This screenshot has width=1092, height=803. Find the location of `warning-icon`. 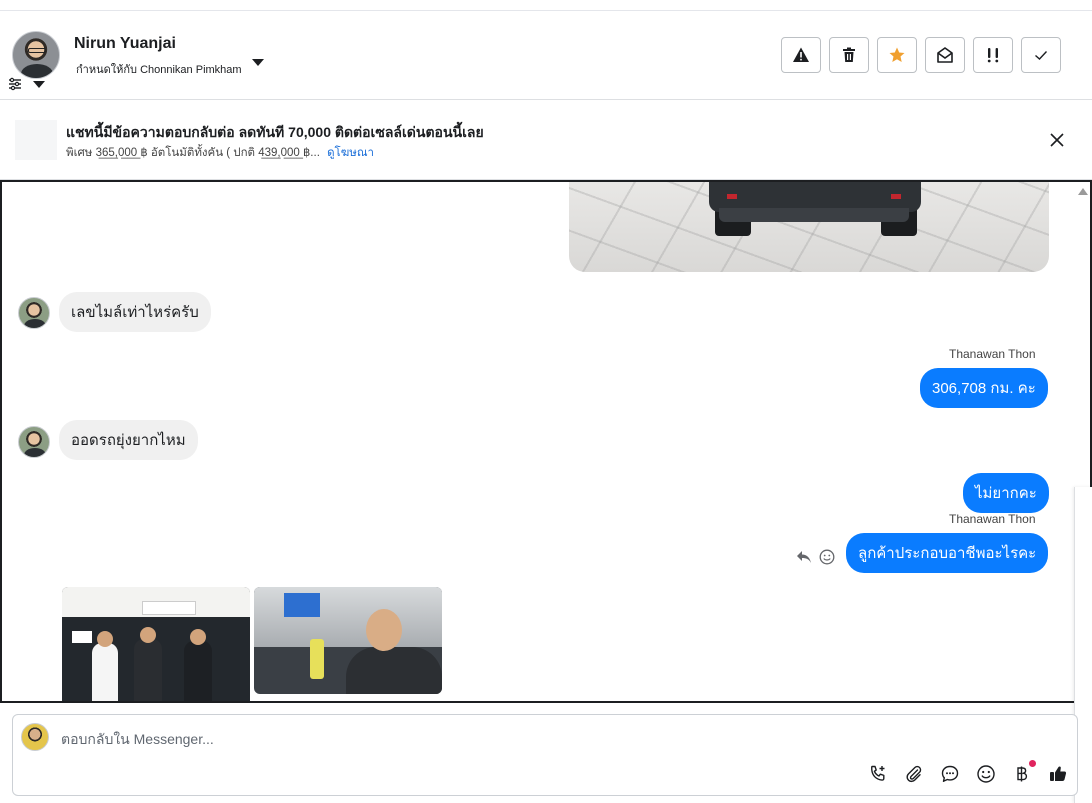

warning-icon is located at coordinates (801, 54).